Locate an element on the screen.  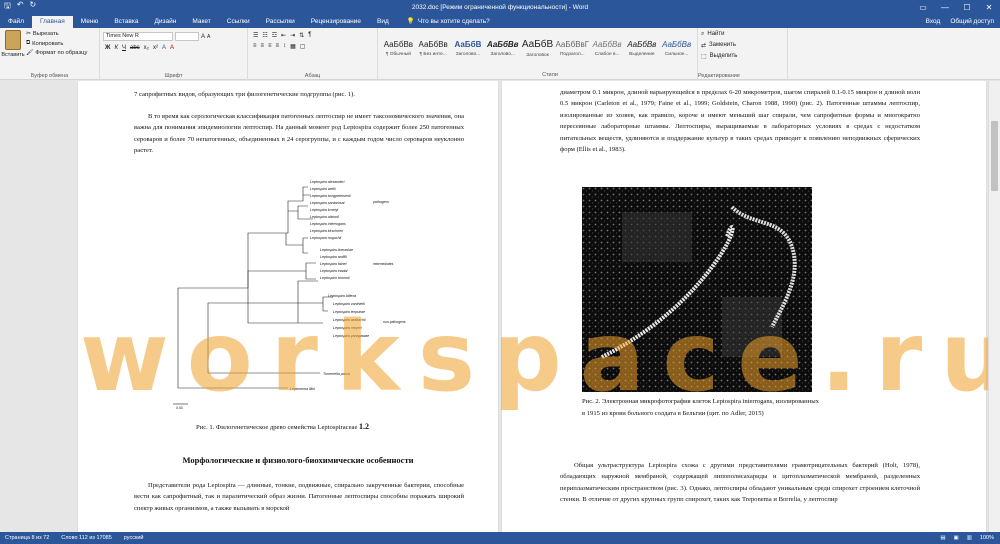
justify-icon: ≡ is located at coordinates (278, 46).